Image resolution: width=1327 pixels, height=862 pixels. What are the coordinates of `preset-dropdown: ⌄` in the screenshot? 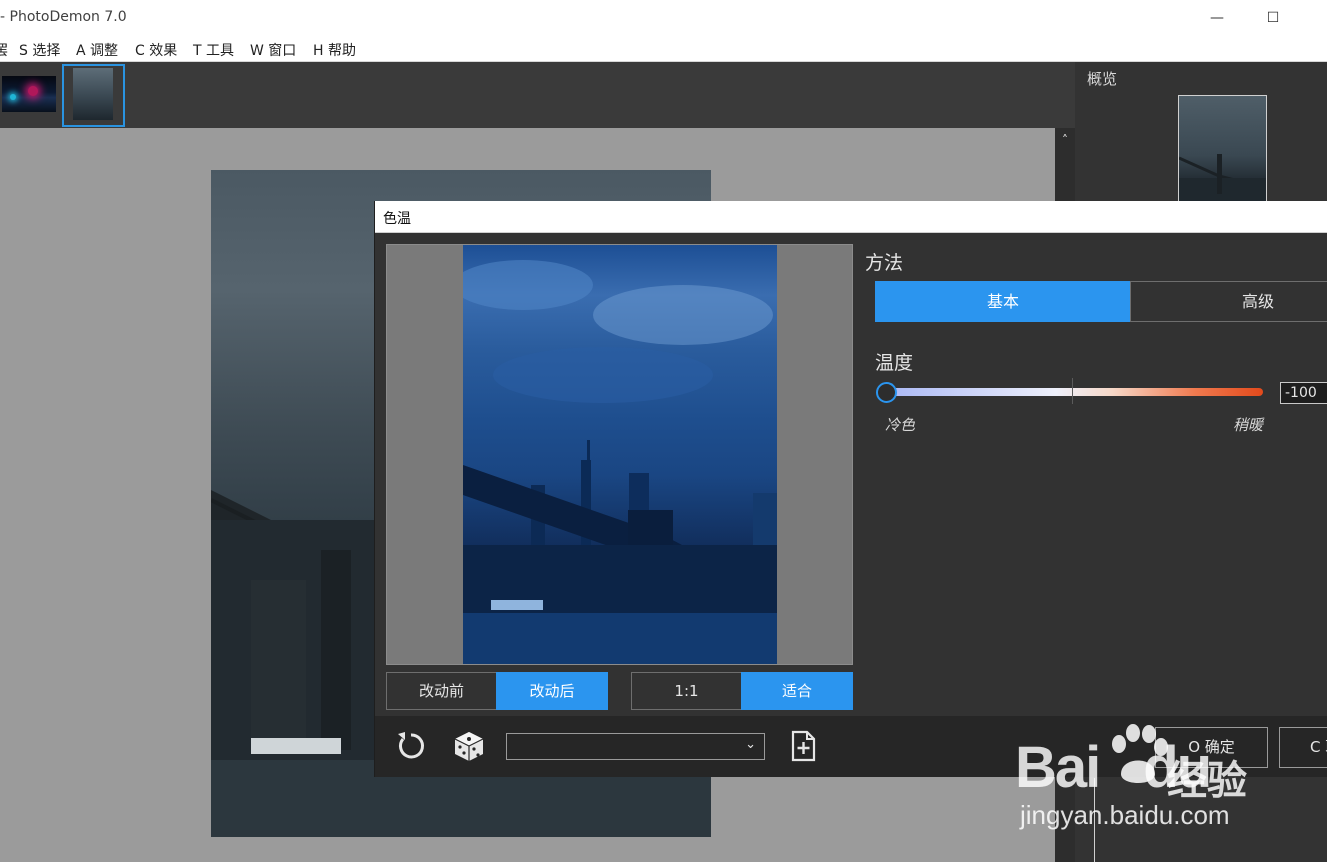 It's located at (635, 746).